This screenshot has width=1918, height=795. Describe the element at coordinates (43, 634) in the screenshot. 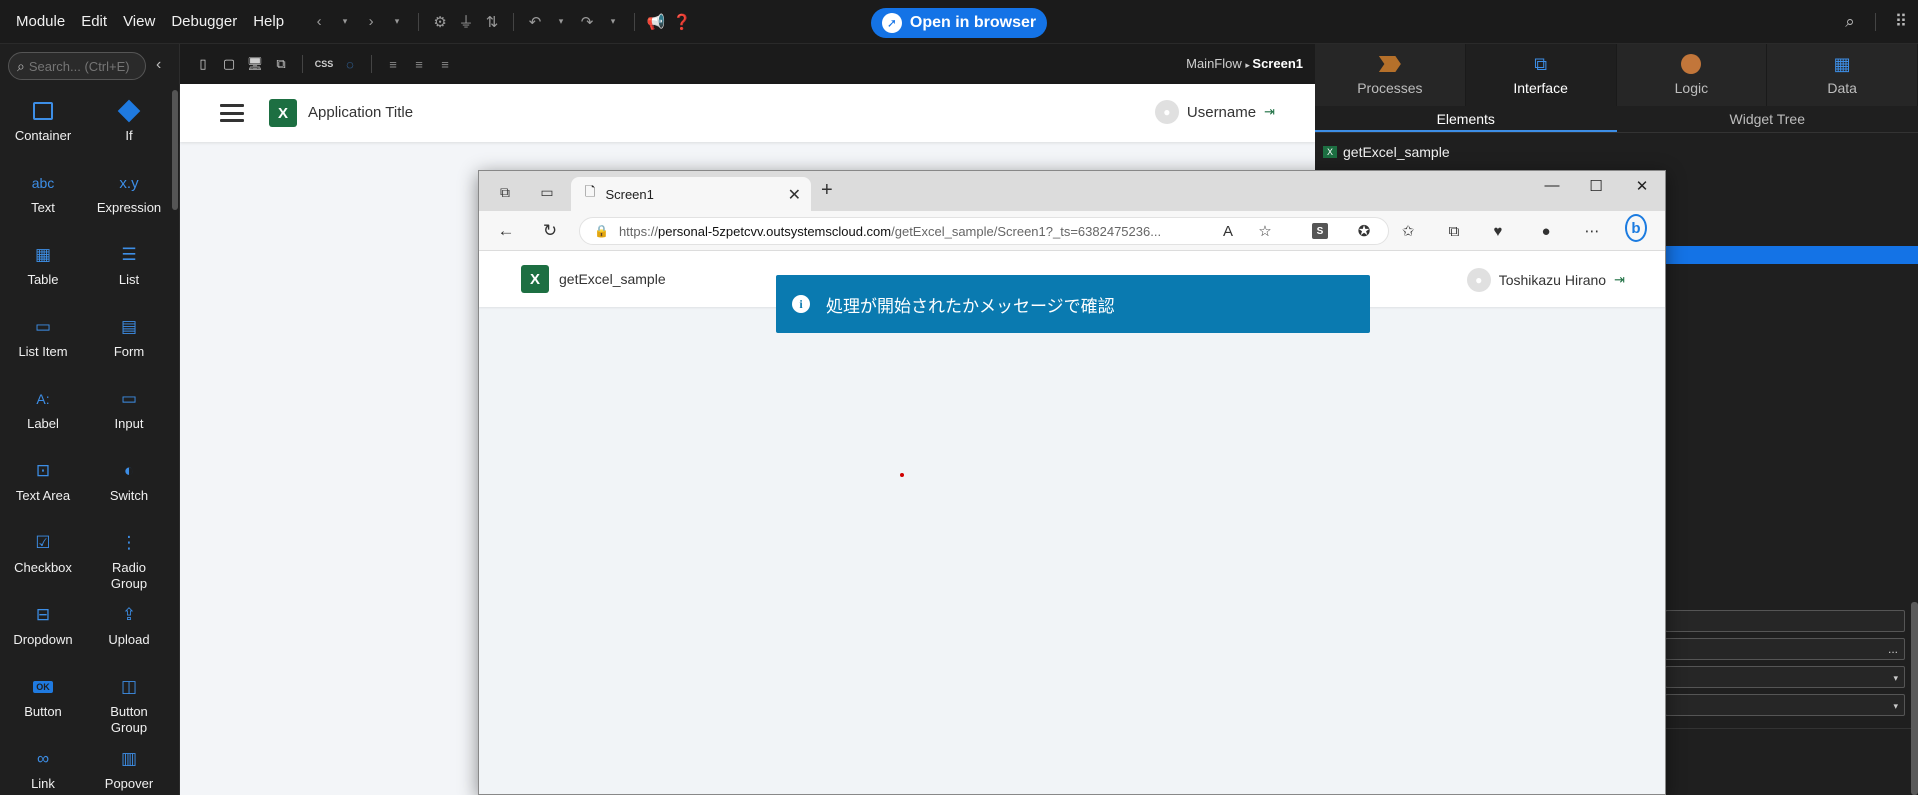

I see `tool-dropdown: ⊟ Dropdown` at that location.